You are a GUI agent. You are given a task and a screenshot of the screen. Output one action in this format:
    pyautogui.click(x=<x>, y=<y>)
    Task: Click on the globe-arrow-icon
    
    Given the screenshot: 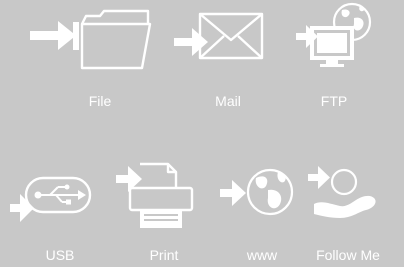 What is the action you would take?
    pyautogui.click(x=257, y=192)
    